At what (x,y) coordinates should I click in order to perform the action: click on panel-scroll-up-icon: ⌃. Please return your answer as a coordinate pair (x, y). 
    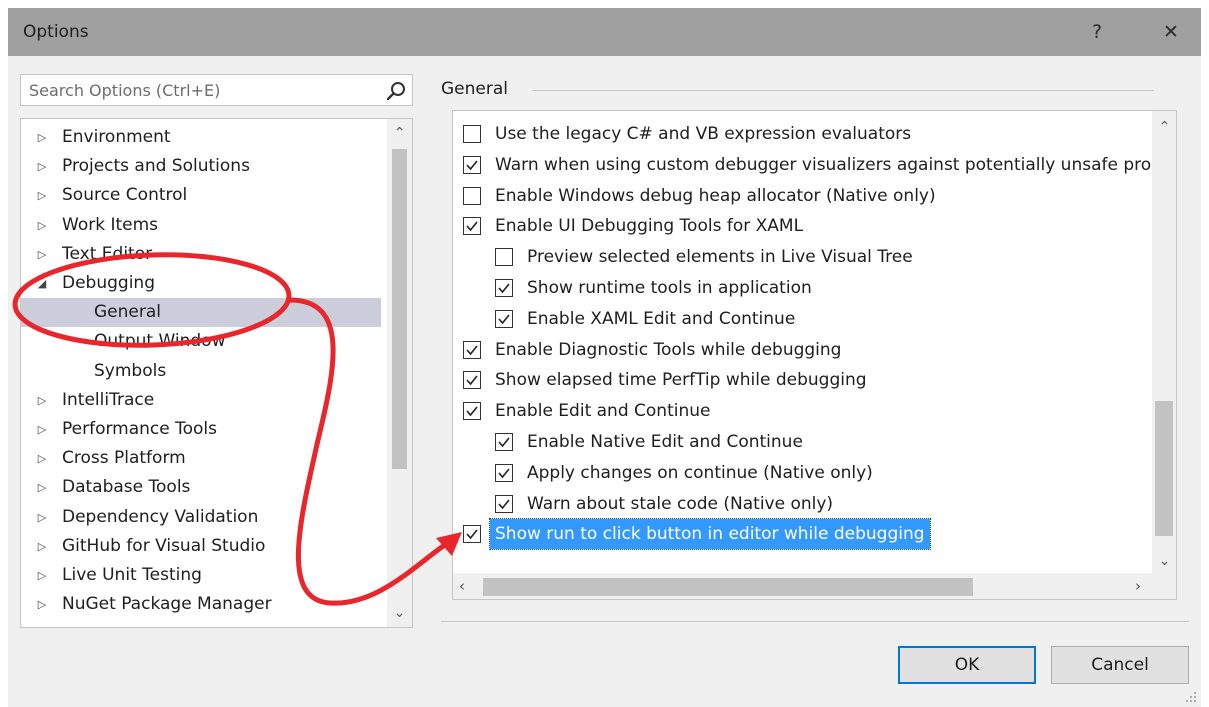
    Looking at the image, I should click on (1164, 127).